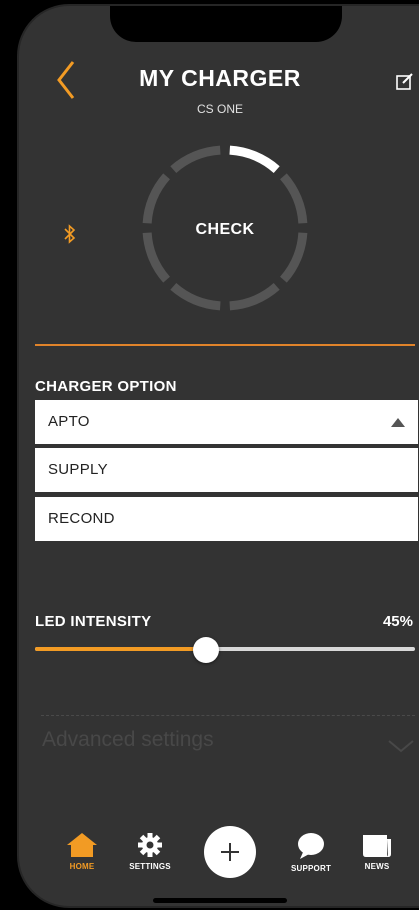 The height and width of the screenshot is (910, 419). I want to click on nav-settings-label: SETTINGS, so click(150, 866).